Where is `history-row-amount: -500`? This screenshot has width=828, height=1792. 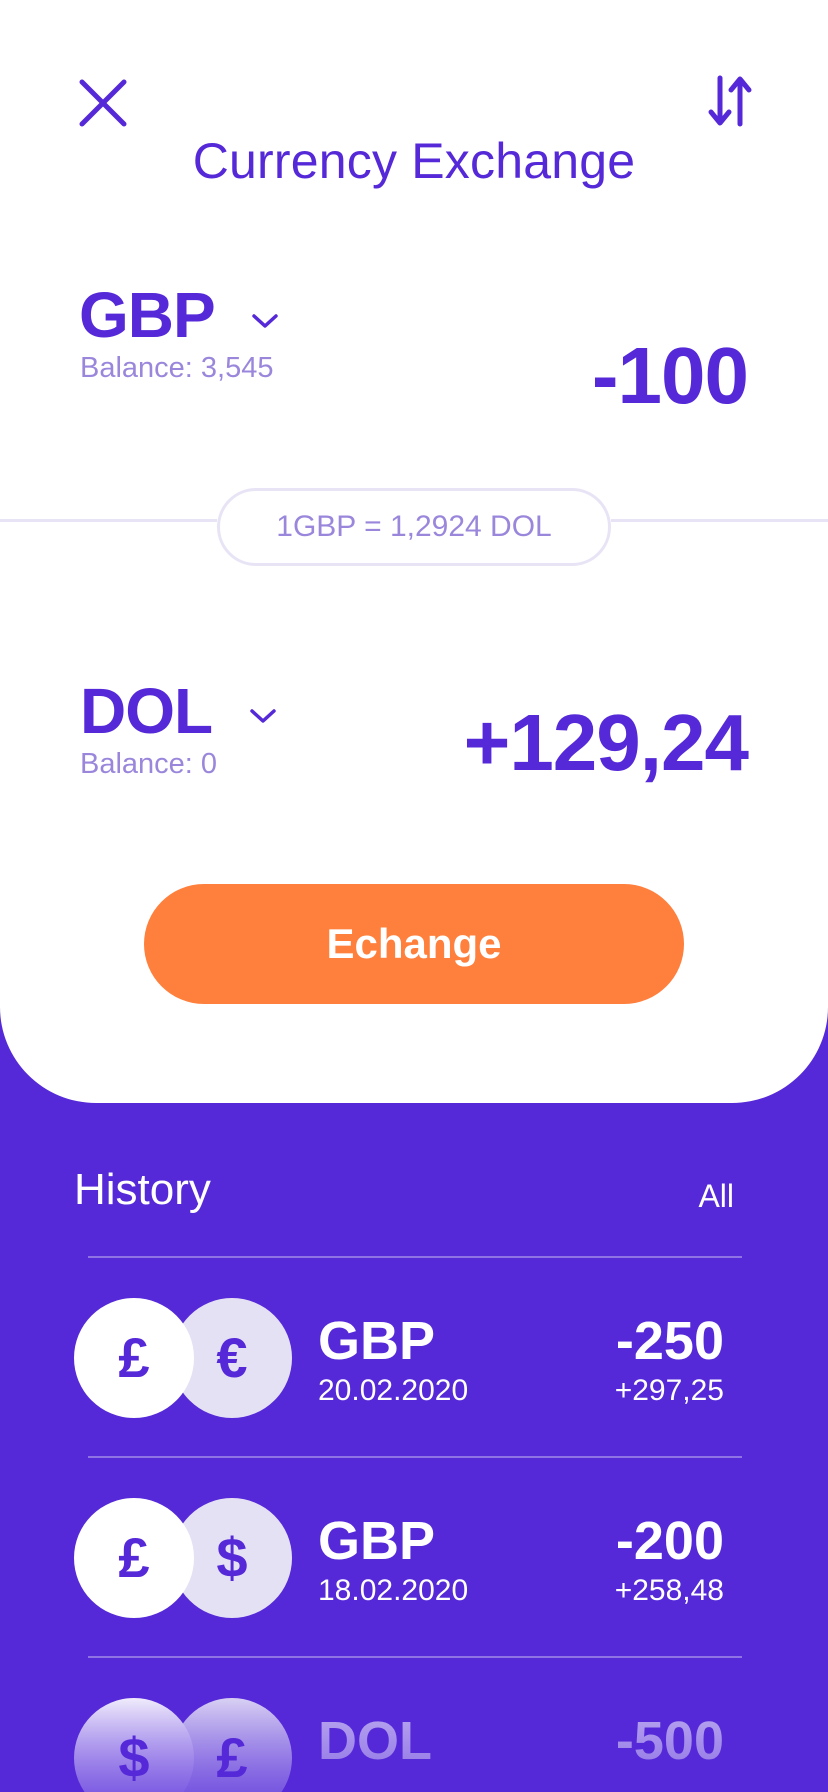
history-row-amount: -500 is located at coordinates (669, 1741).